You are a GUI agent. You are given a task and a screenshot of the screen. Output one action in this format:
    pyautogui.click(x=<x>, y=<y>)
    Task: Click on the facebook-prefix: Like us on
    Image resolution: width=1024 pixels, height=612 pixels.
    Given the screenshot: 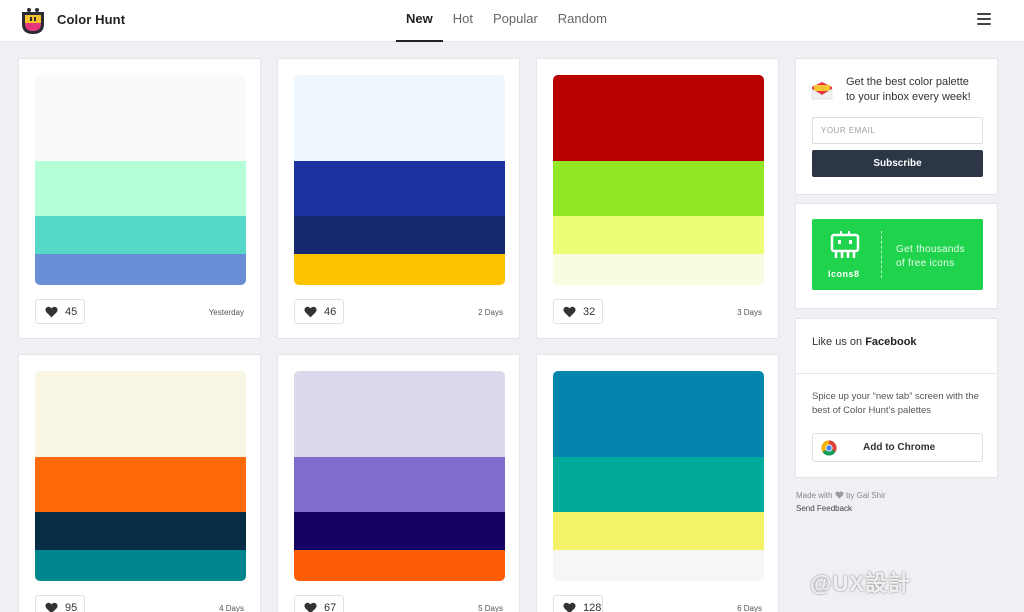 What is the action you would take?
    pyautogui.click(x=839, y=342)
    